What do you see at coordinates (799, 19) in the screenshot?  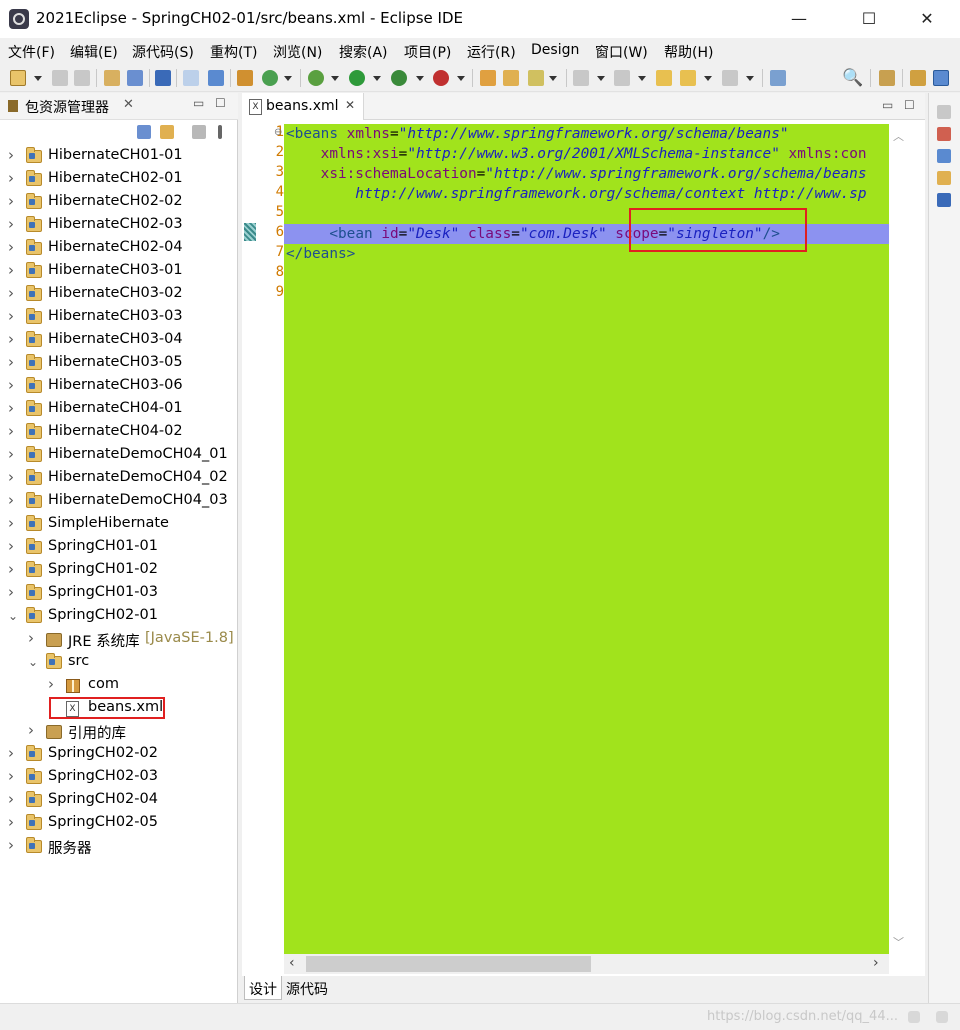 I see `minimize-button: —` at bounding box center [799, 19].